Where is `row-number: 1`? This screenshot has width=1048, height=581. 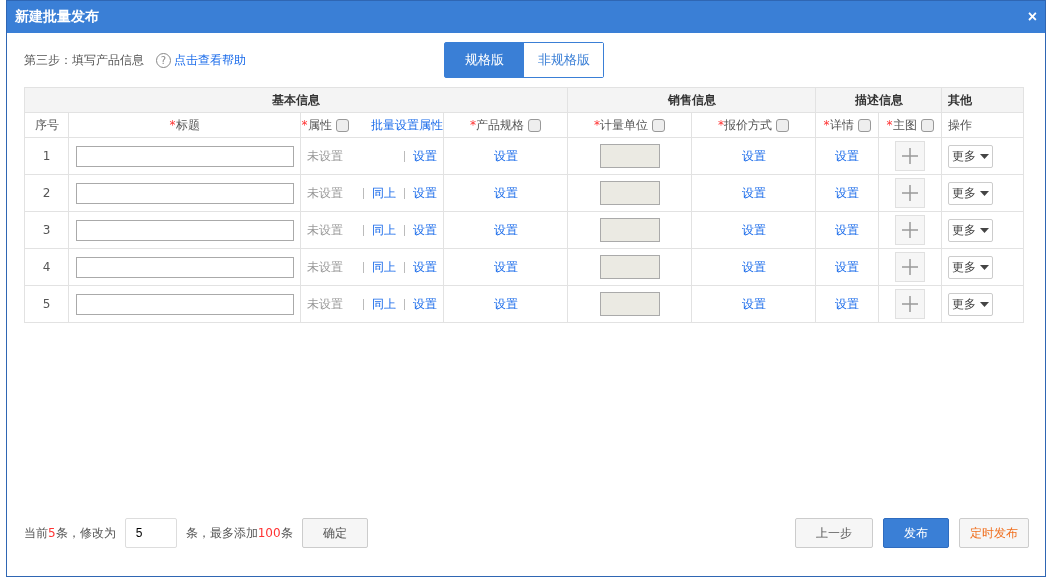
row-number: 1 is located at coordinates (46, 156).